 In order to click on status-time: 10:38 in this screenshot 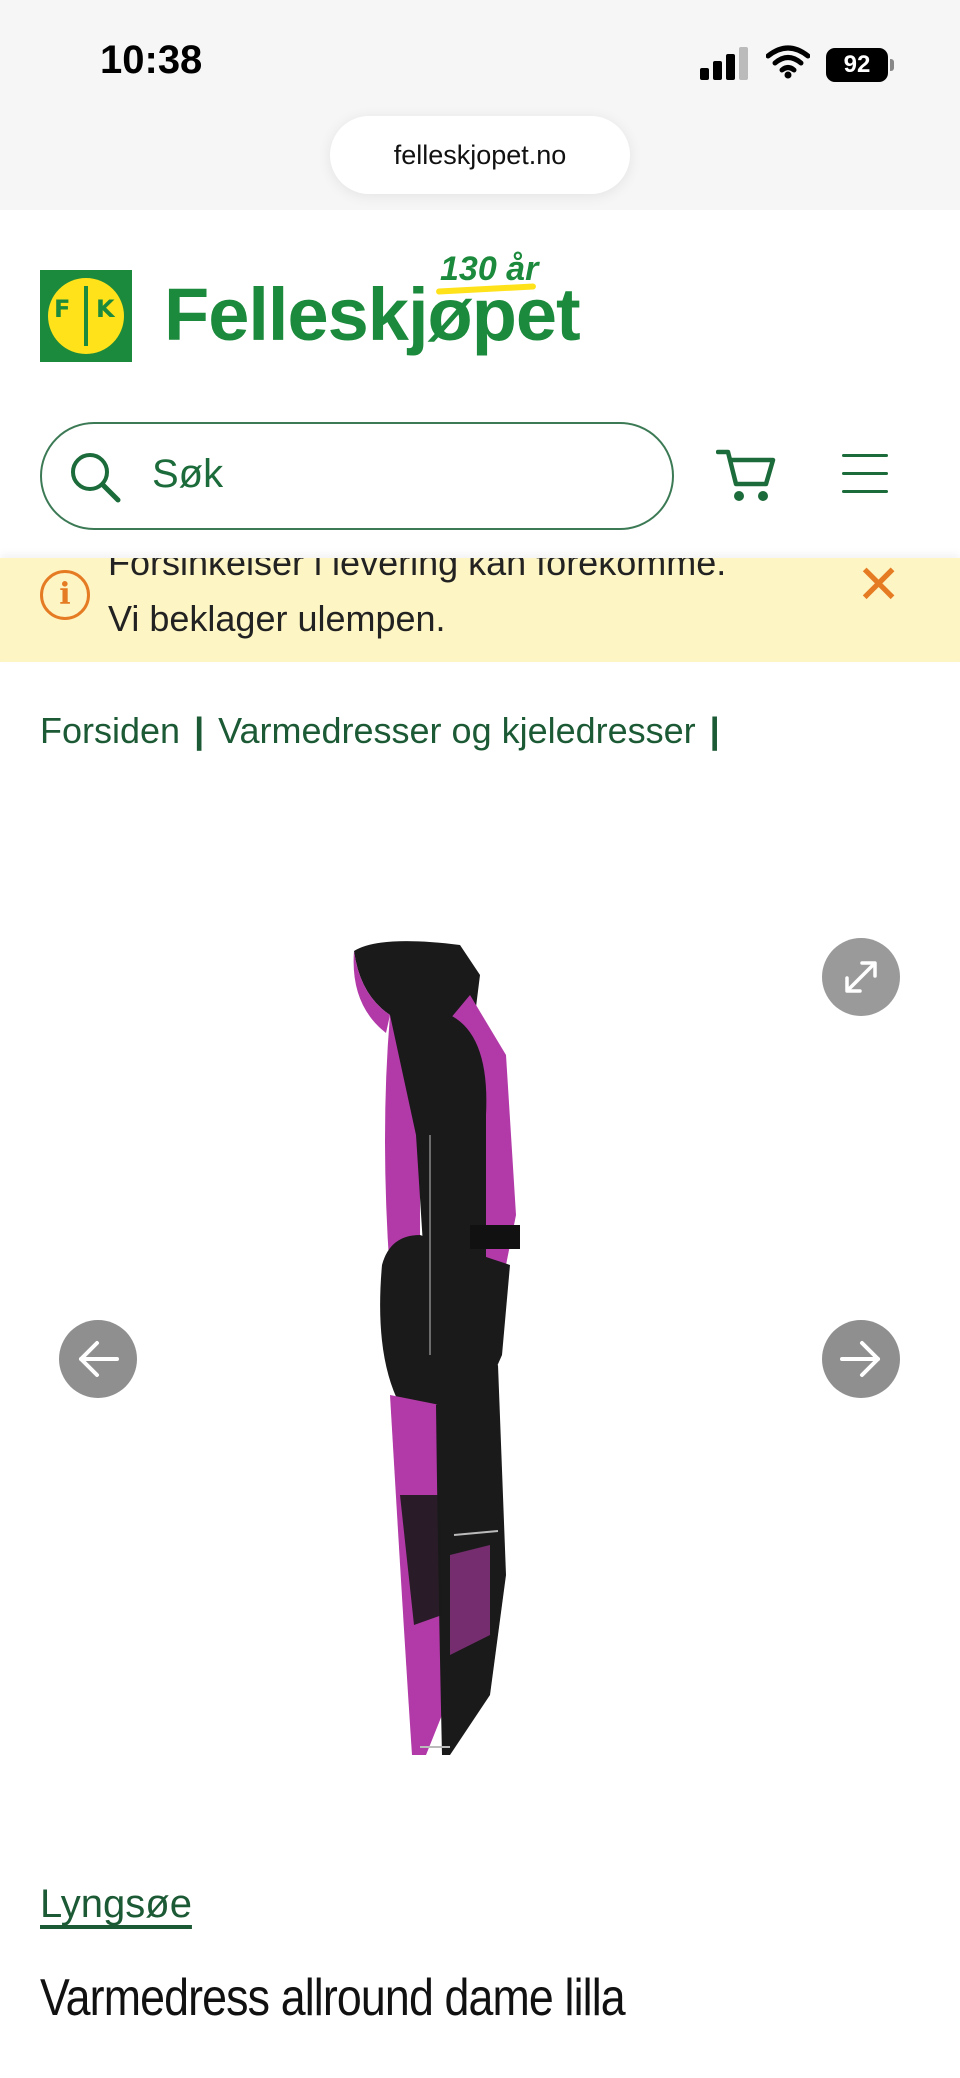, I will do `click(151, 60)`.